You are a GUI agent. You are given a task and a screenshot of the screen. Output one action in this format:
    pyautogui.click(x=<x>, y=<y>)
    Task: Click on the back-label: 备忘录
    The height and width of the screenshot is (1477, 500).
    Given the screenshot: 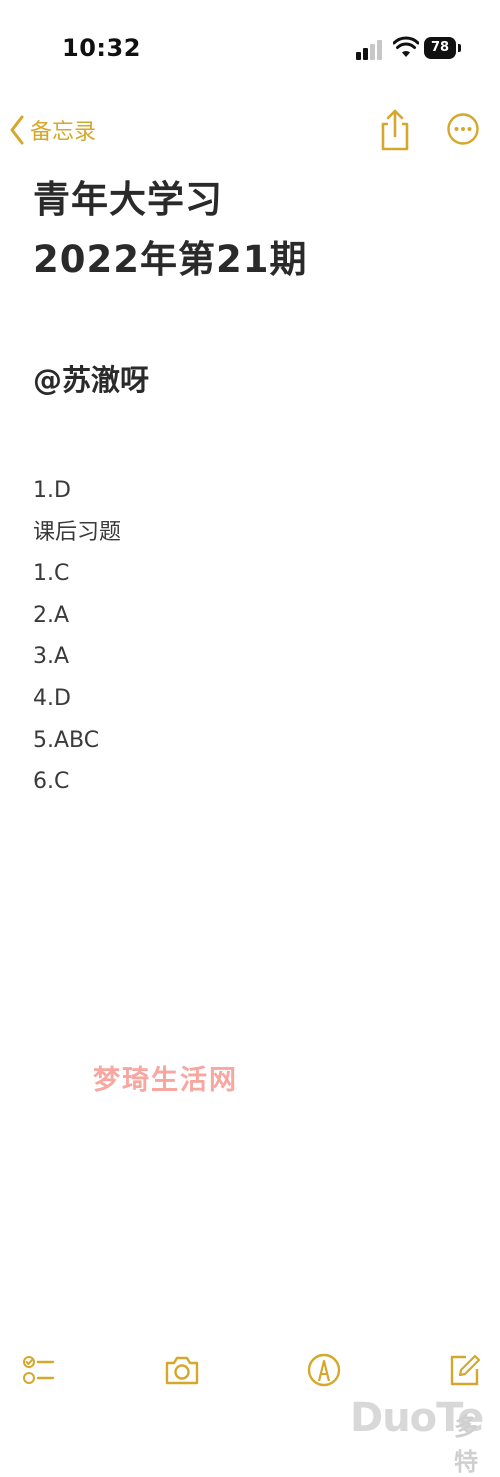 What is the action you would take?
    pyautogui.click(x=63, y=132)
    